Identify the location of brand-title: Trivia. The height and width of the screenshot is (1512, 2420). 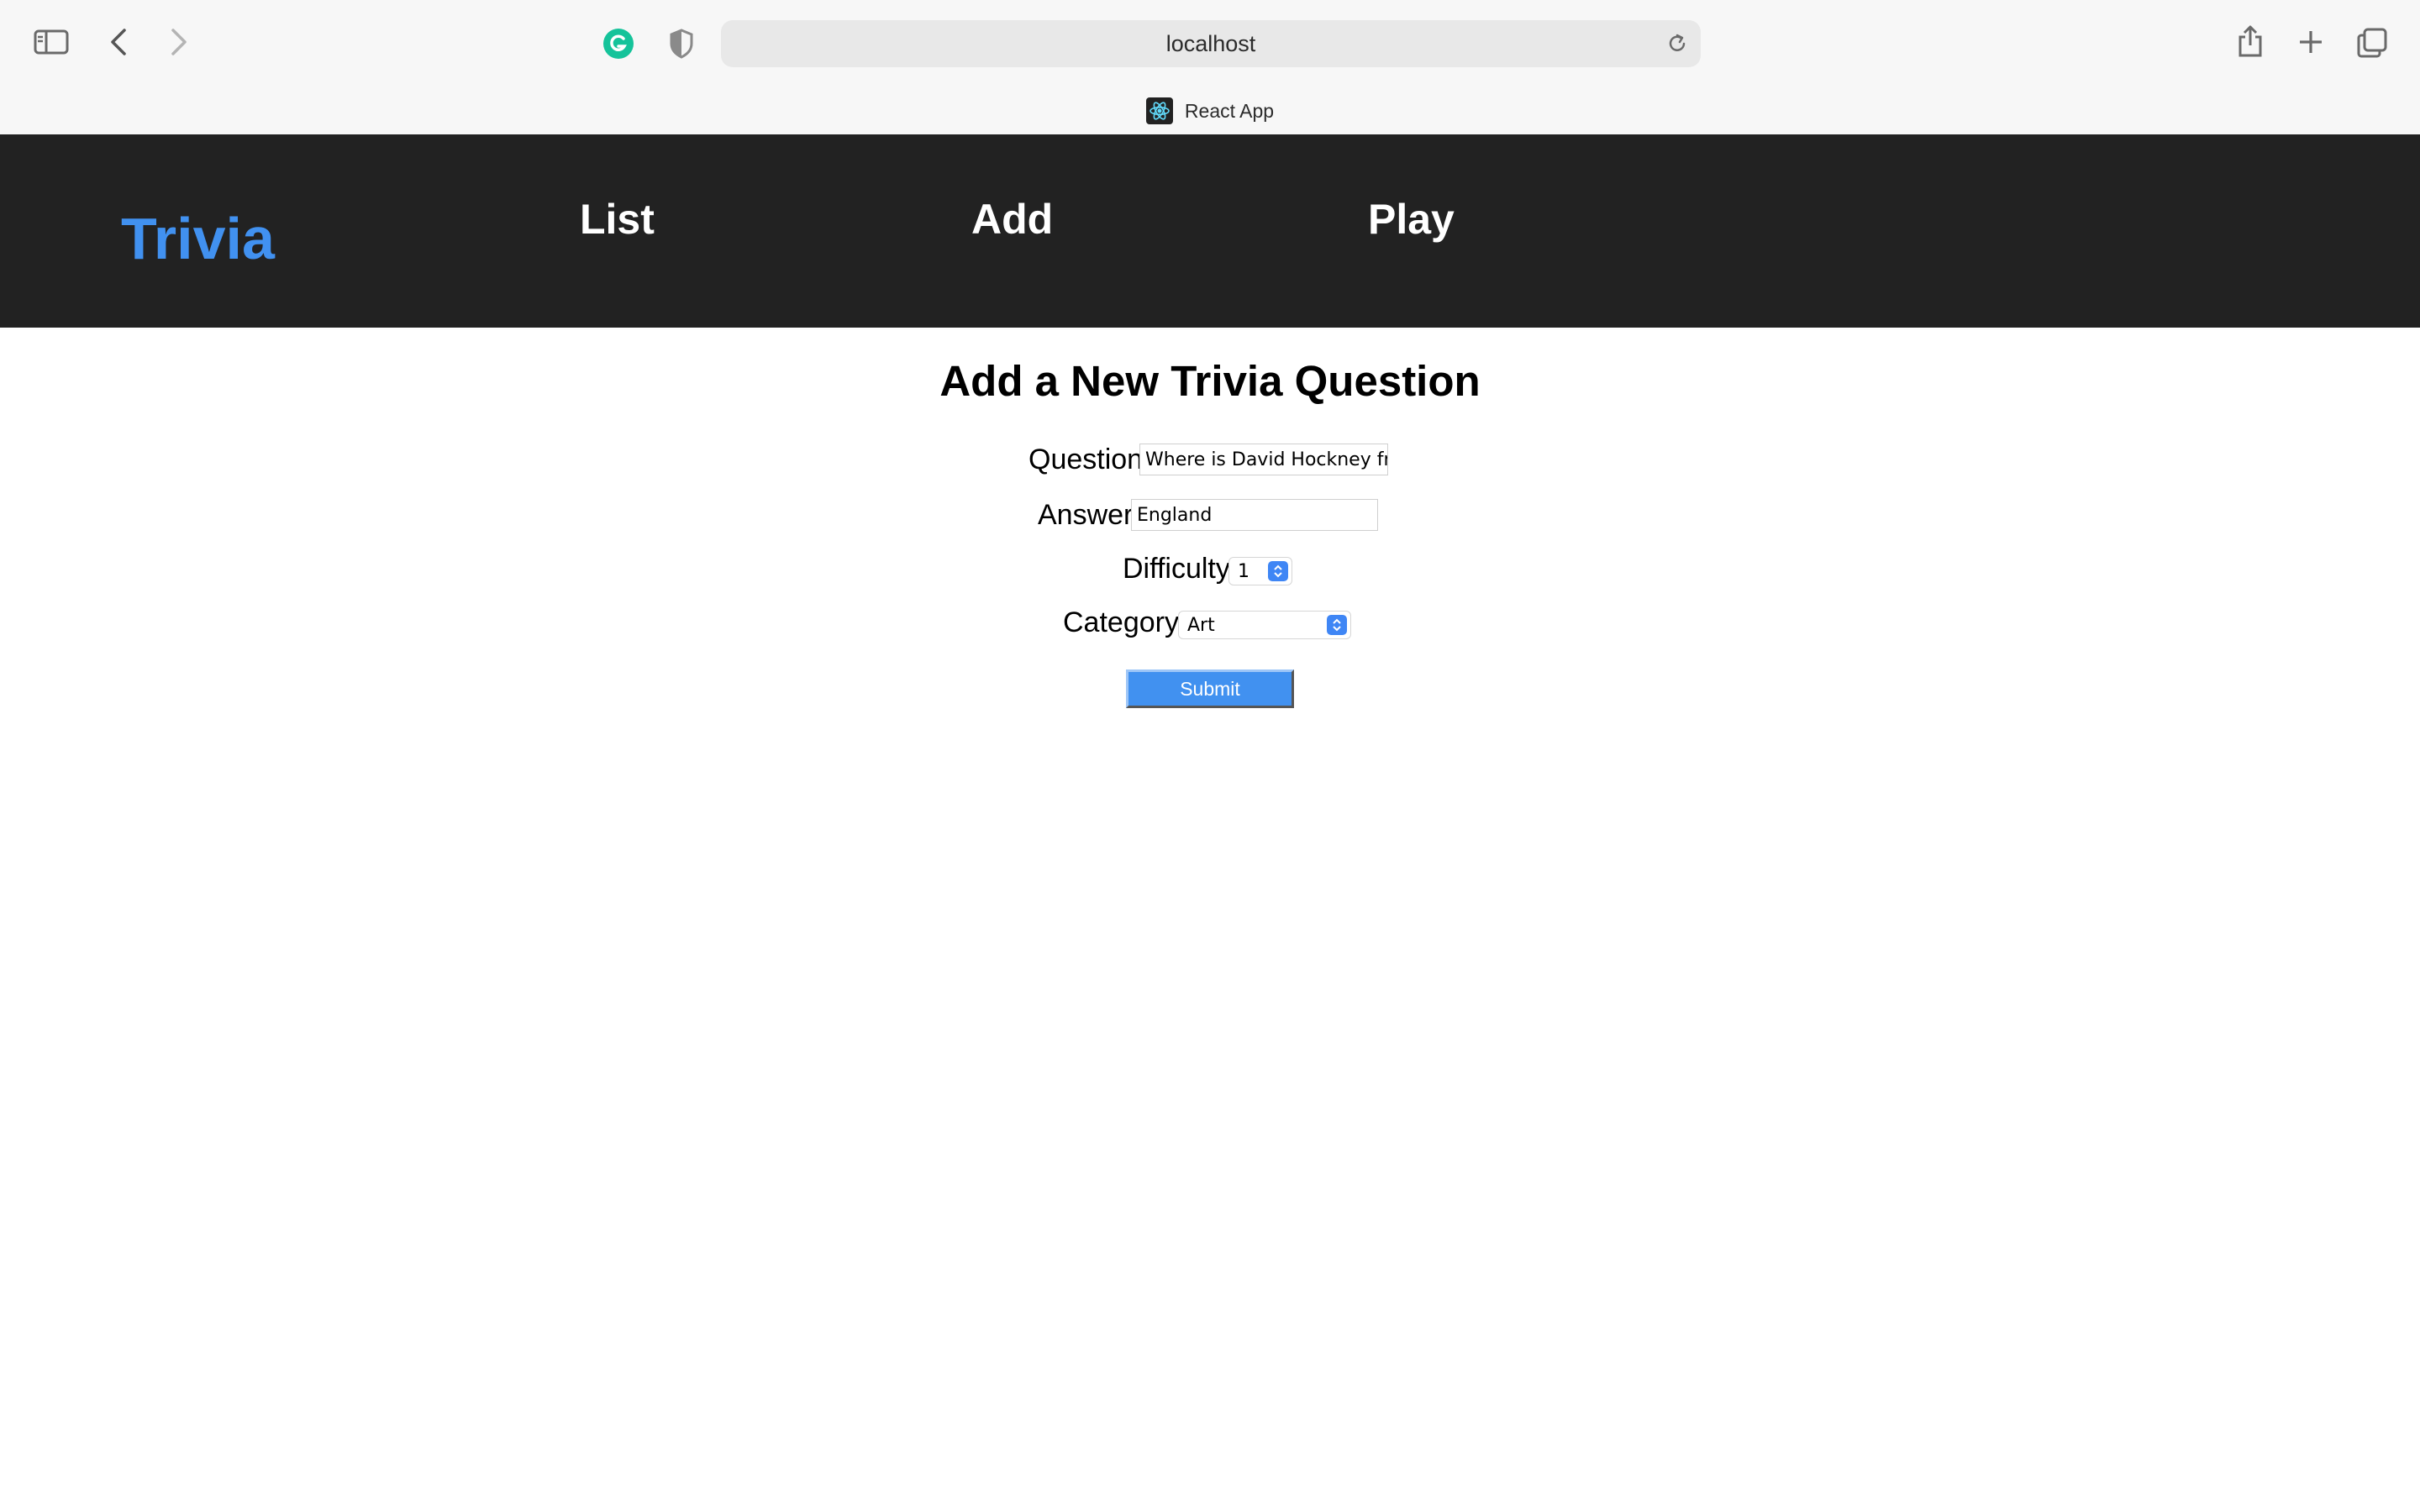
(198, 238).